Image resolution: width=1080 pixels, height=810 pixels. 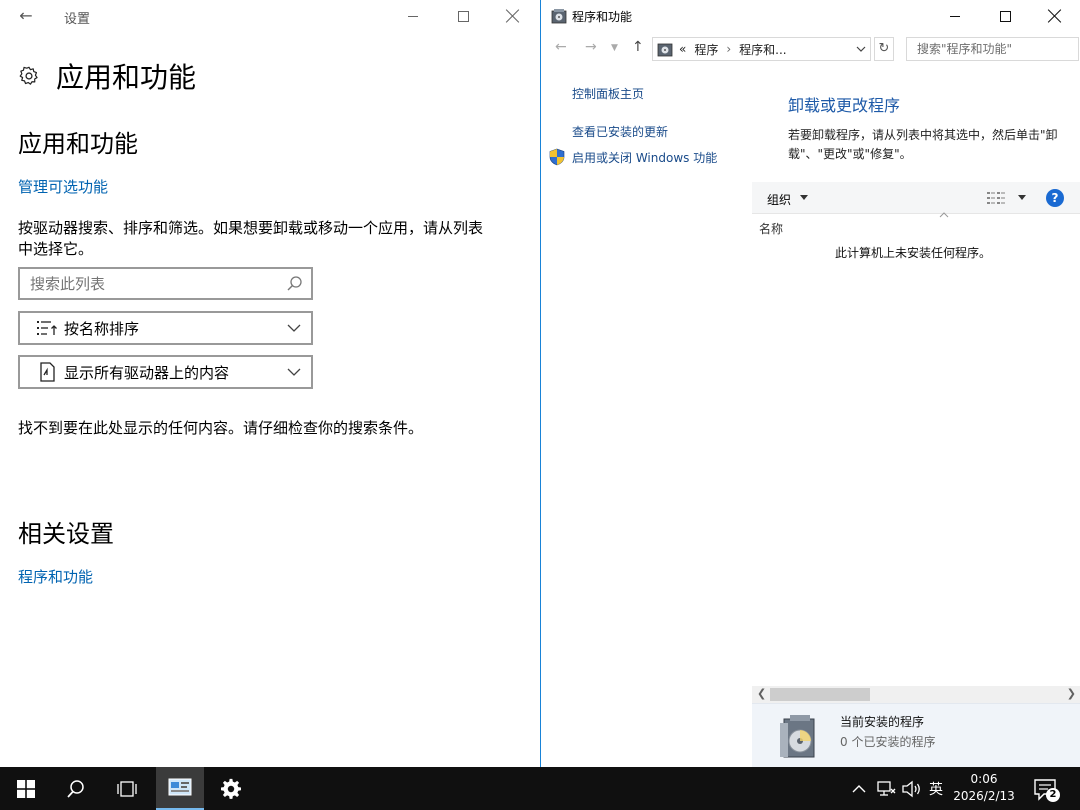 I want to click on scroll-left-icon: ❮, so click(x=761, y=693).